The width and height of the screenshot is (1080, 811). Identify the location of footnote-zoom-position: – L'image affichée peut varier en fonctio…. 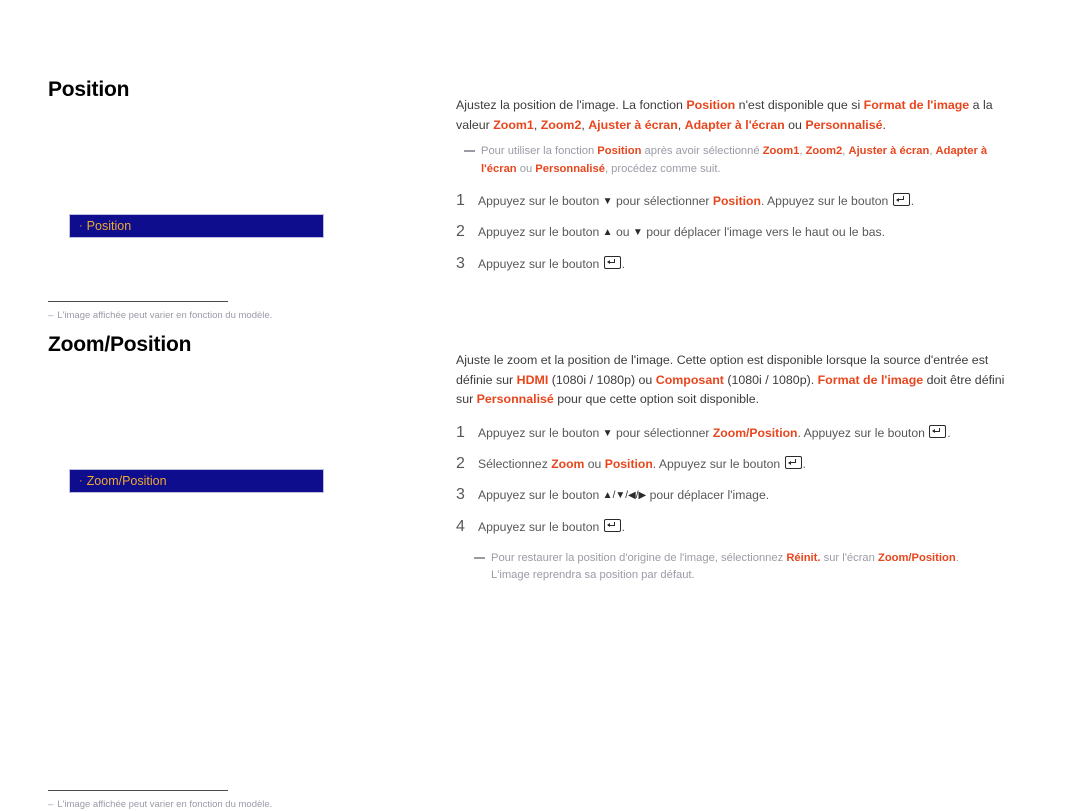
(238, 804).